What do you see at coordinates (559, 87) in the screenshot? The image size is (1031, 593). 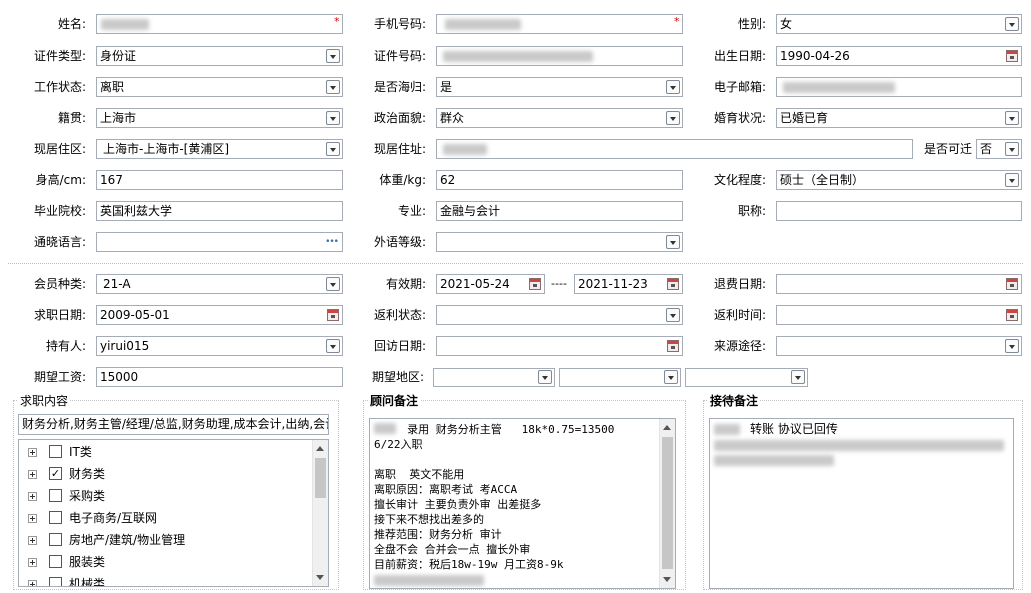 I see `returnee-select: 是` at bounding box center [559, 87].